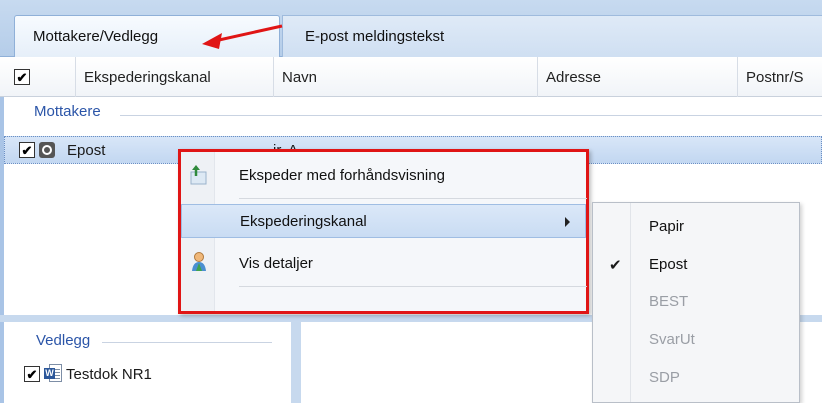 The width and height of the screenshot is (822, 403). I want to click on submenu-arrow-icon, so click(567, 222).